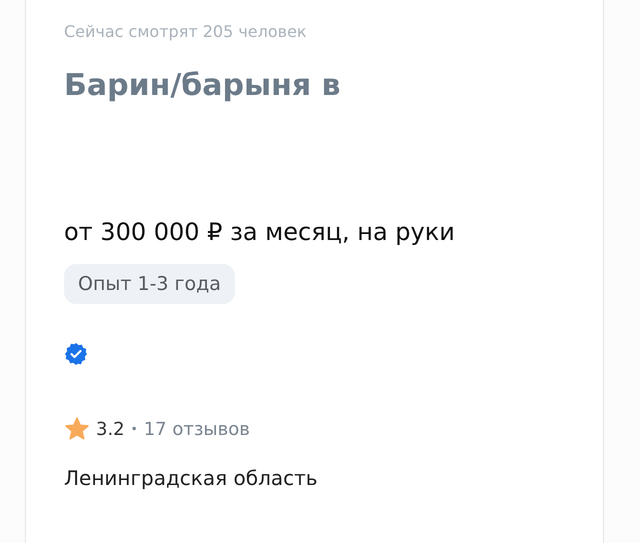  What do you see at coordinates (203, 86) in the screenshot?
I see `vacancy-title: Барин/барыня в` at bounding box center [203, 86].